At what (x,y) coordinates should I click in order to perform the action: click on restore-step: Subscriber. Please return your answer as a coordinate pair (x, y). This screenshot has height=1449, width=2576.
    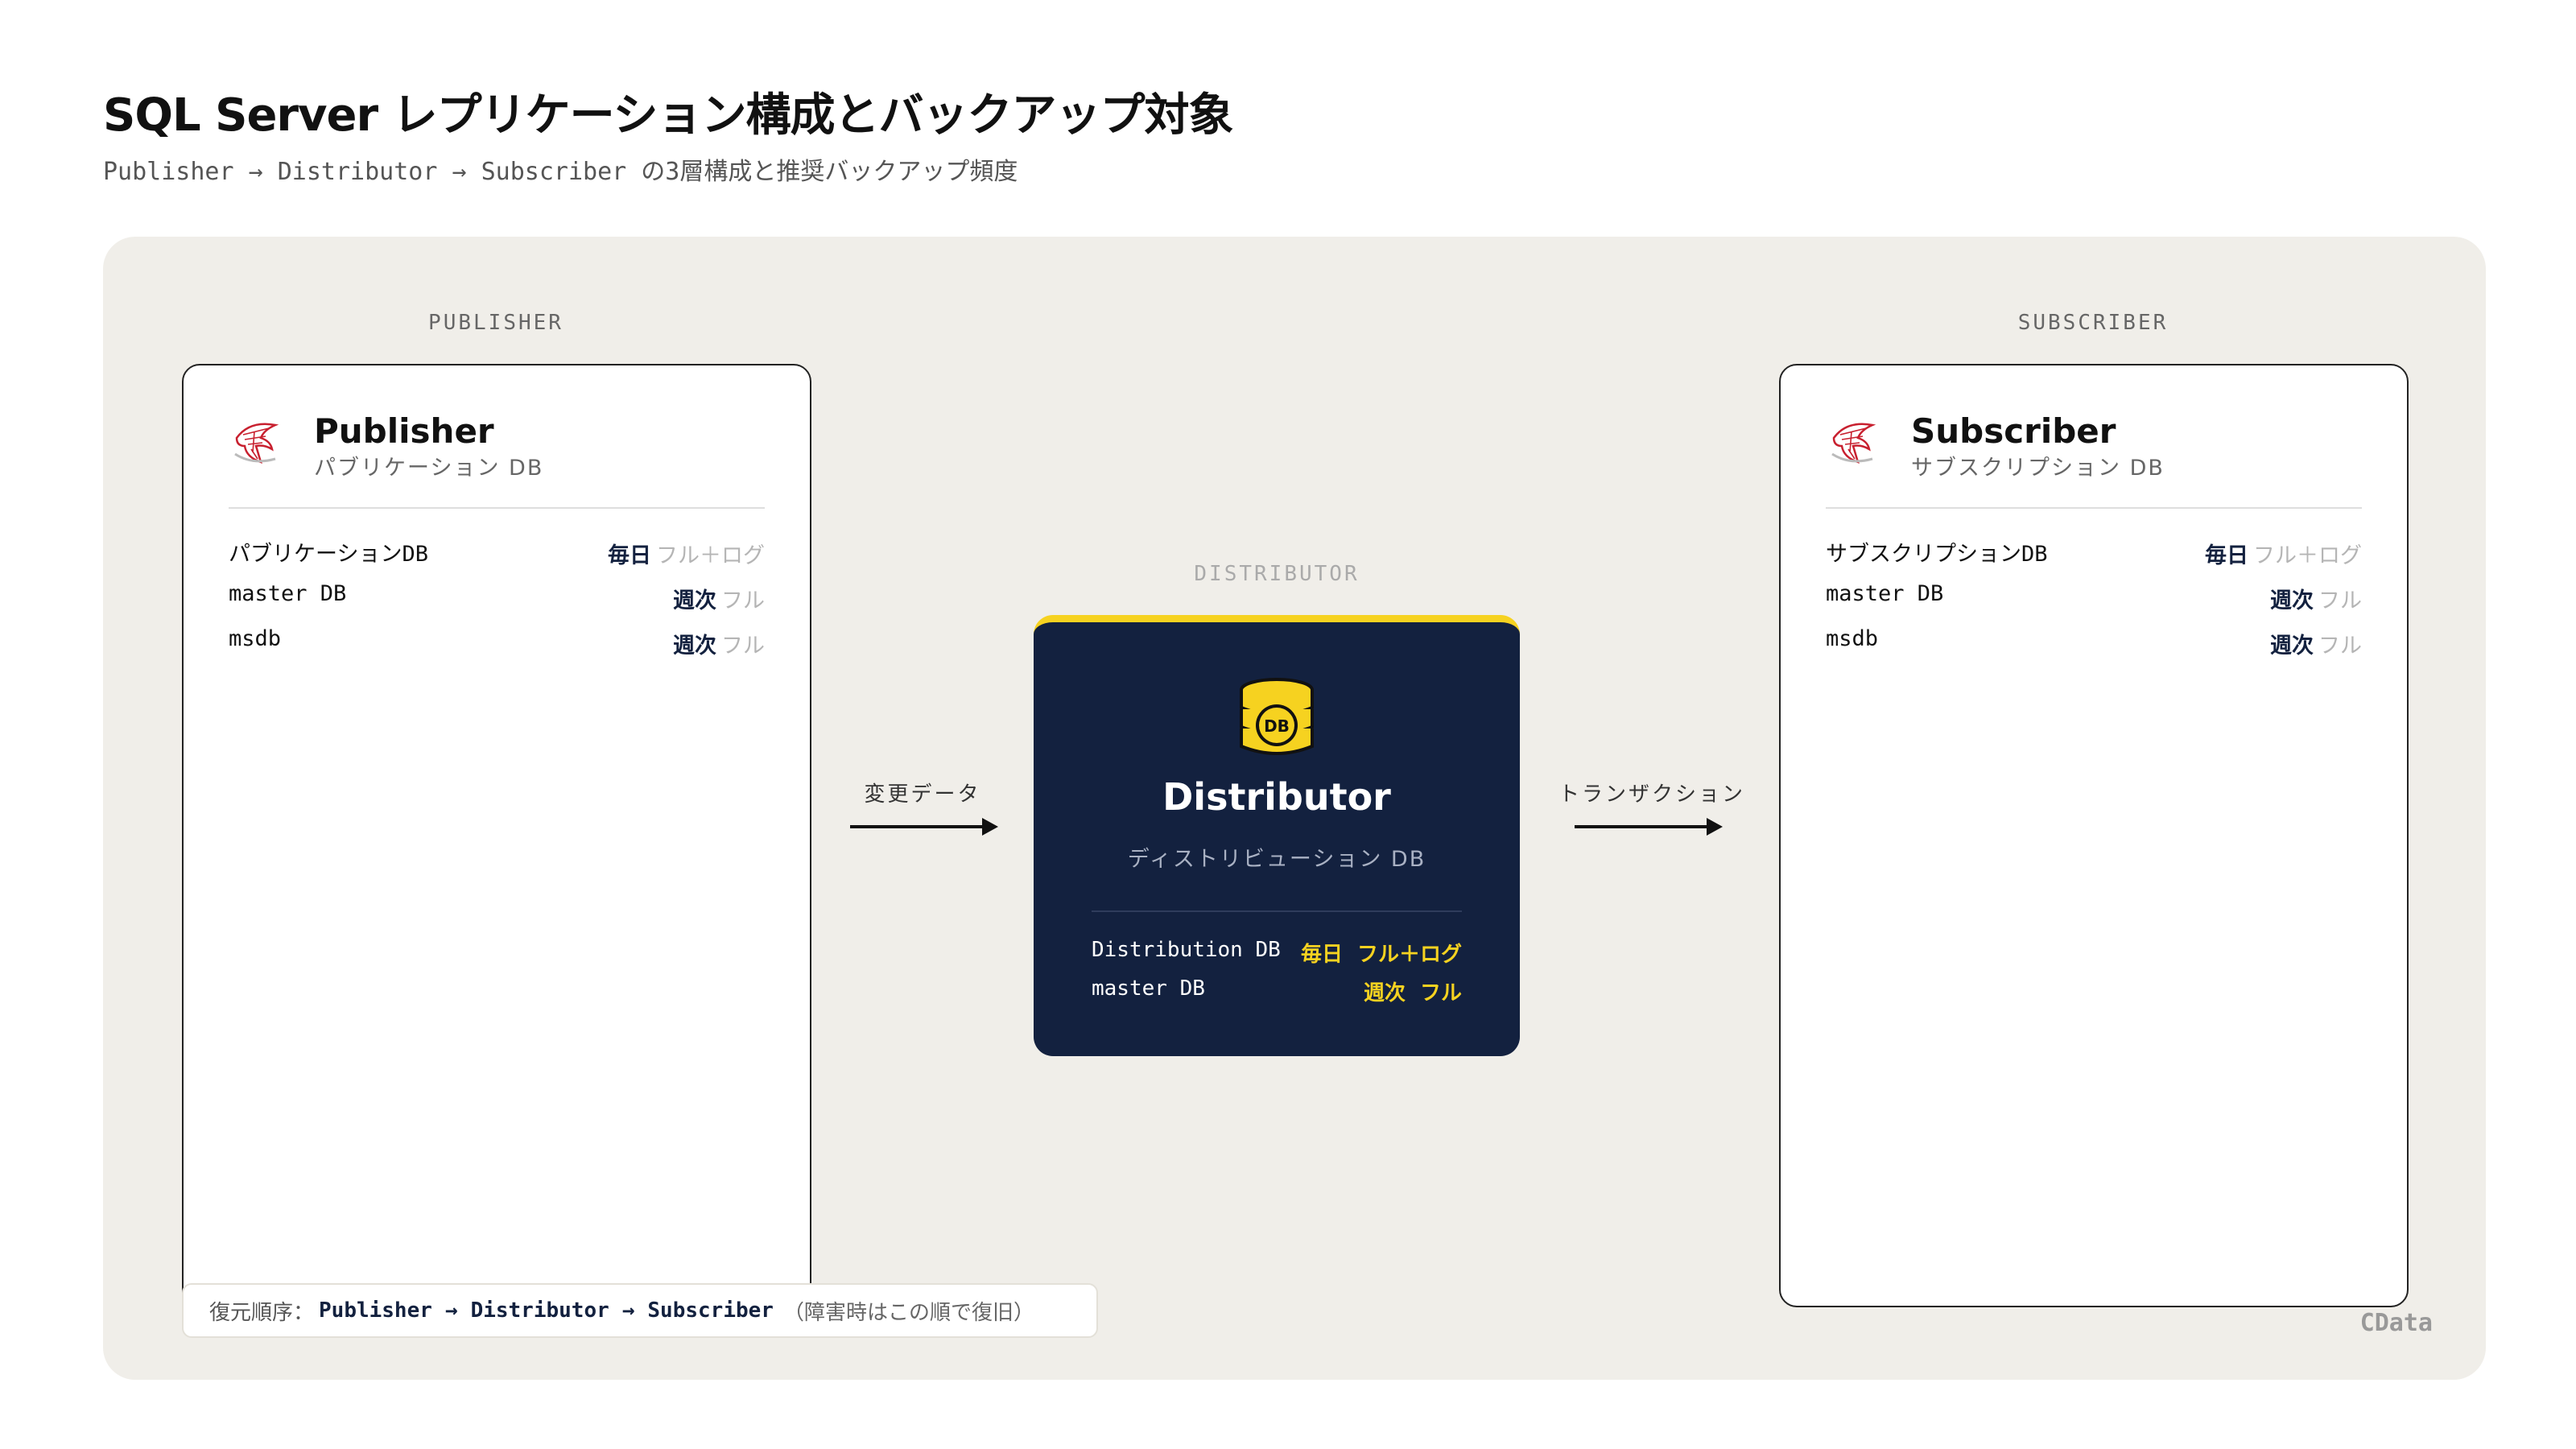
    Looking at the image, I should click on (710, 1310).